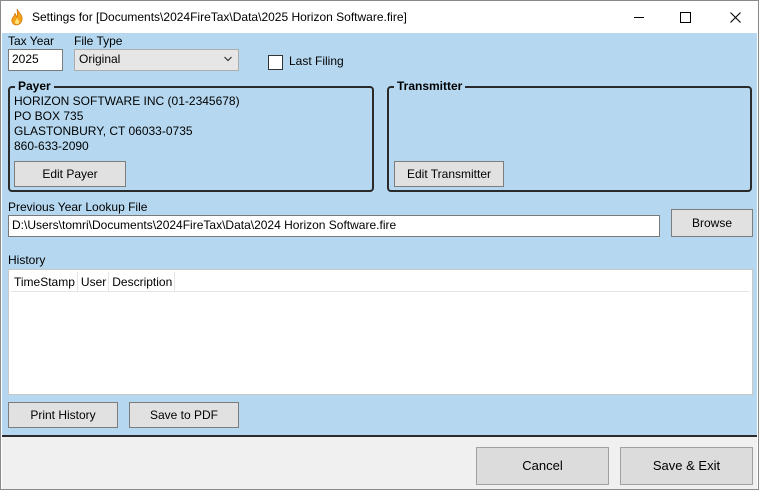 The image size is (759, 490). Describe the element at coordinates (103, 131) in the screenshot. I see `payer-city-line: GLASTONBURY, CT 06033-0735` at that location.